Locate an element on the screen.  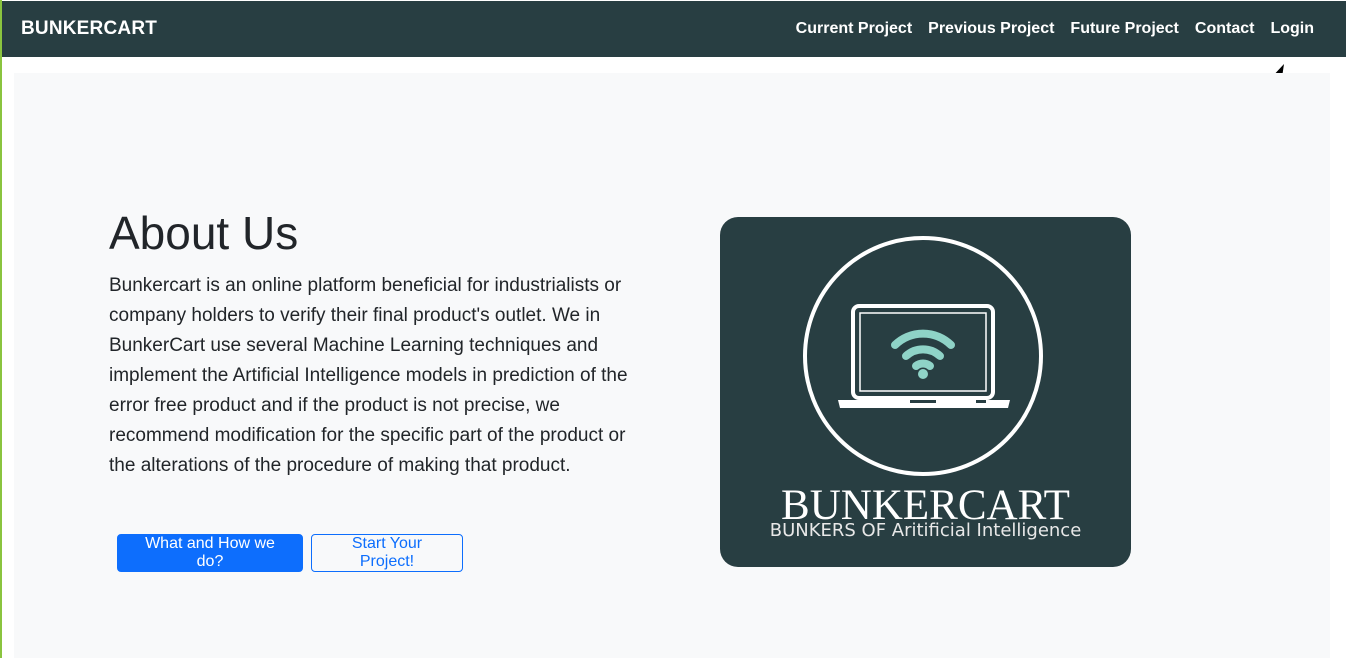
brand-logo: BUNKERCART is located at coordinates (89, 29).